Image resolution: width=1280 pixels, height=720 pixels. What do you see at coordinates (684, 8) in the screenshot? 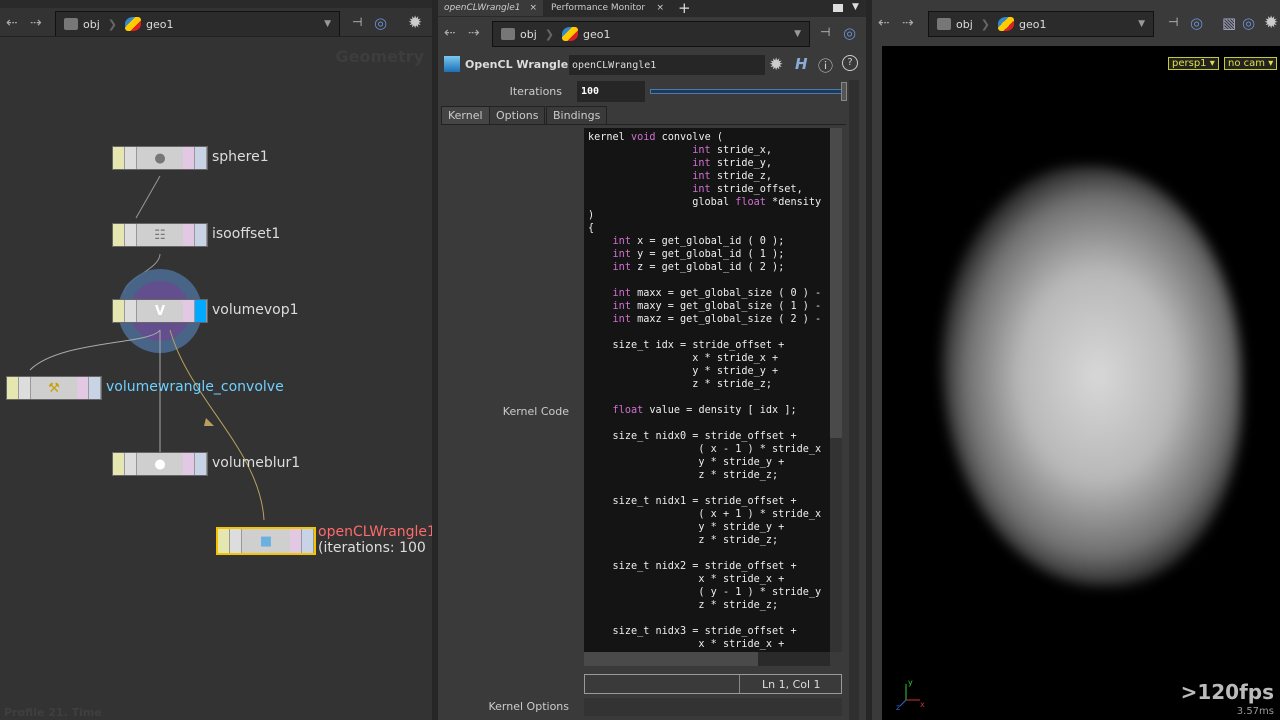
I see `add-tab-icon: +` at bounding box center [684, 8].